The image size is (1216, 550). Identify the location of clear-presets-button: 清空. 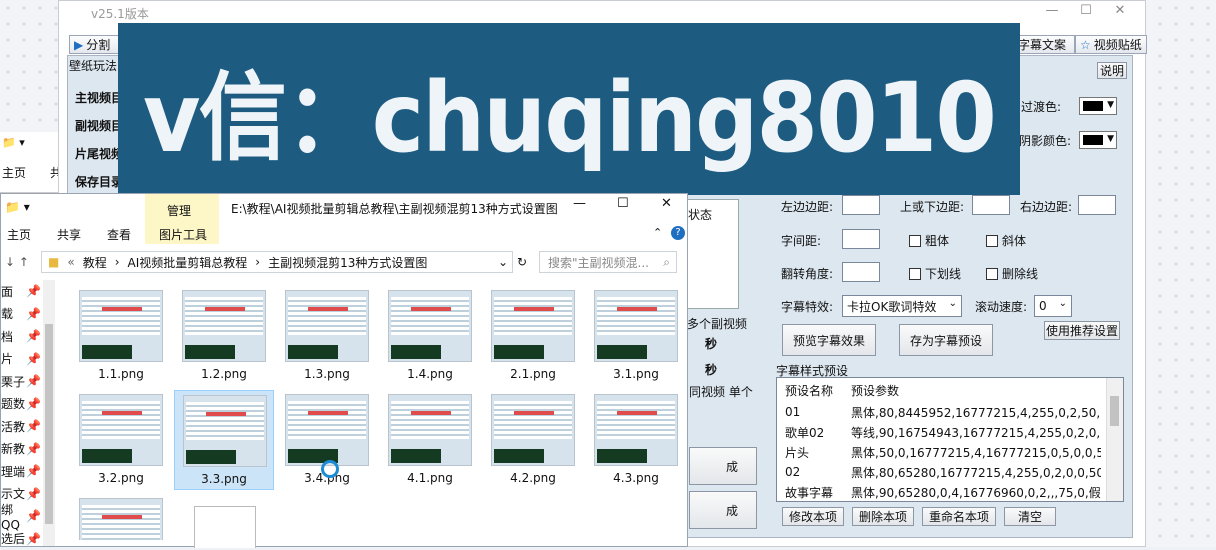
(1030, 516).